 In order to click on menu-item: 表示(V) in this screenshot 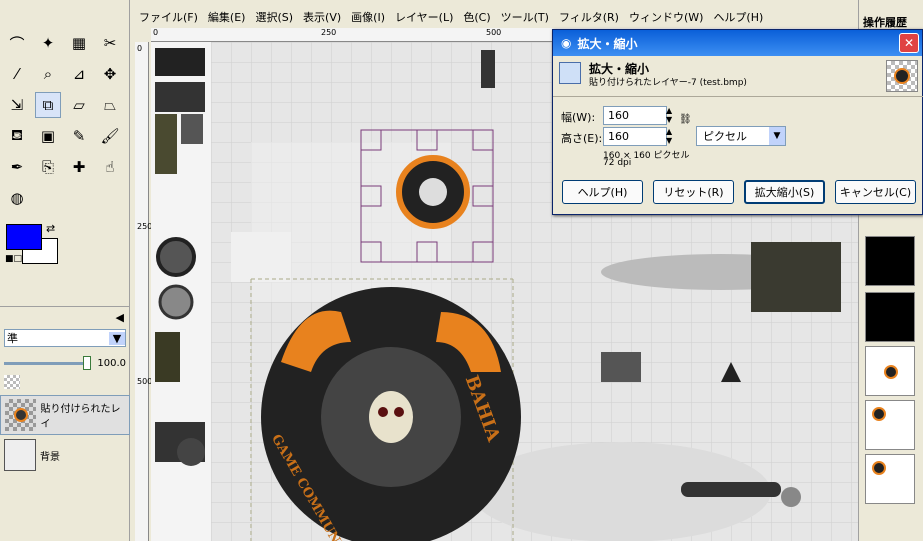, I will do `click(322, 17)`.